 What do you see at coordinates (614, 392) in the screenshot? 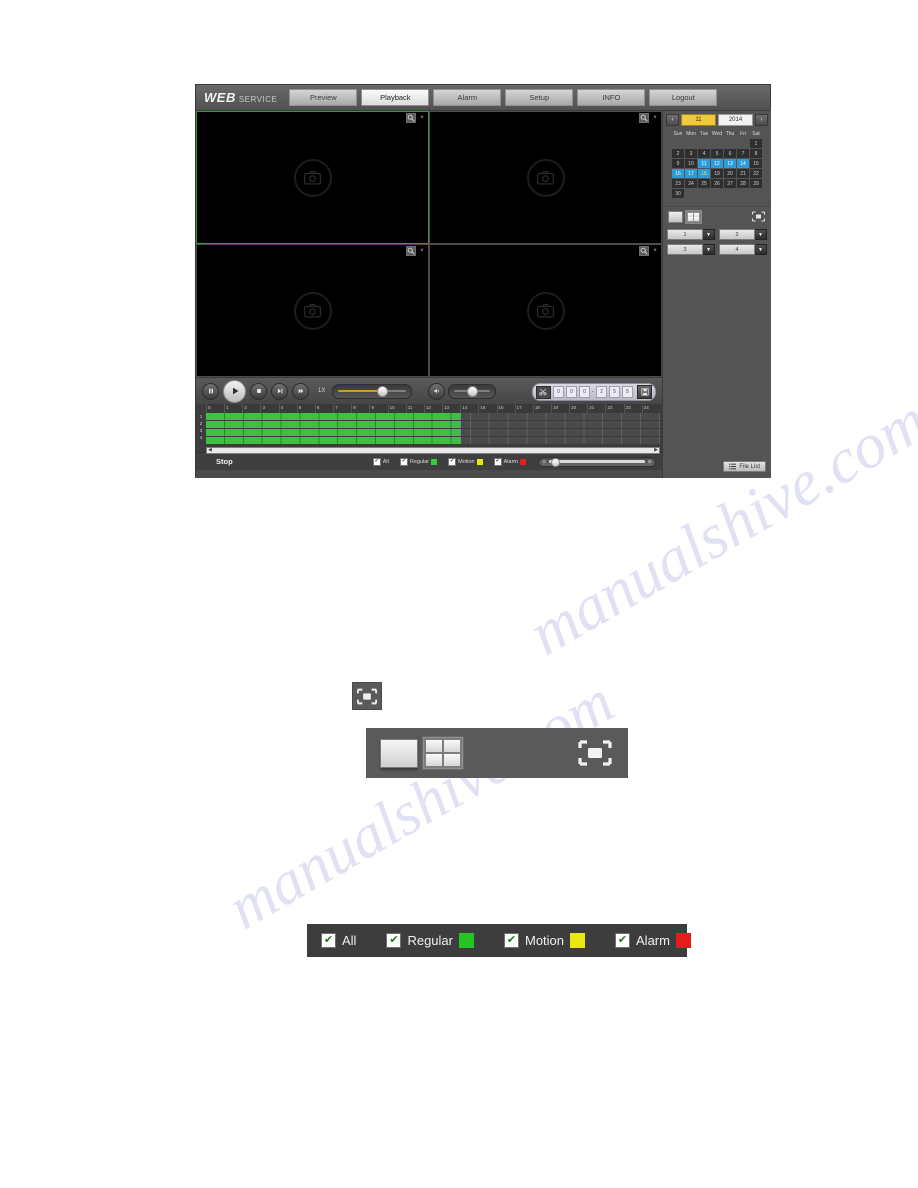
I see `end-minute-field: 5` at bounding box center [614, 392].